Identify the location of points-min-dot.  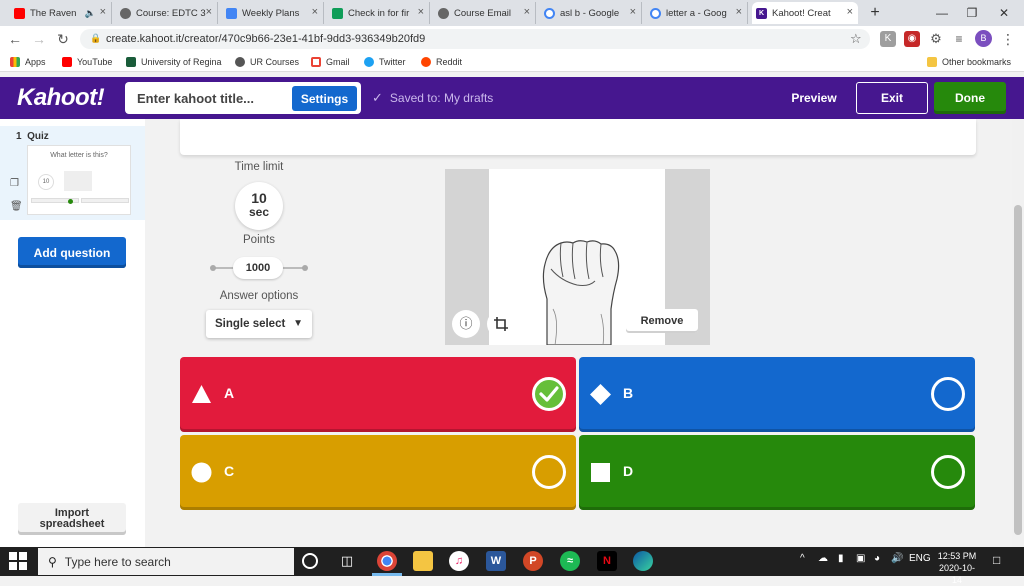
(213, 268).